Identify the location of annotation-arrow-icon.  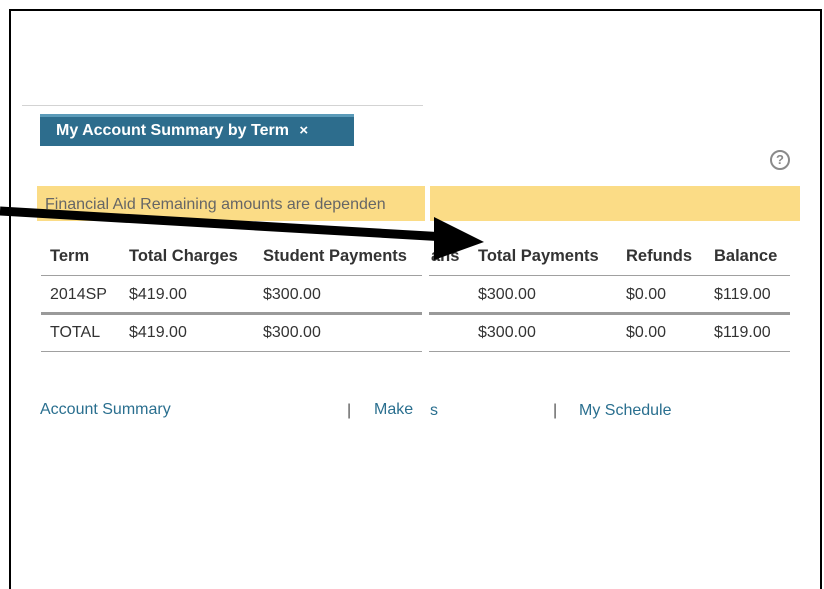
(242, 233).